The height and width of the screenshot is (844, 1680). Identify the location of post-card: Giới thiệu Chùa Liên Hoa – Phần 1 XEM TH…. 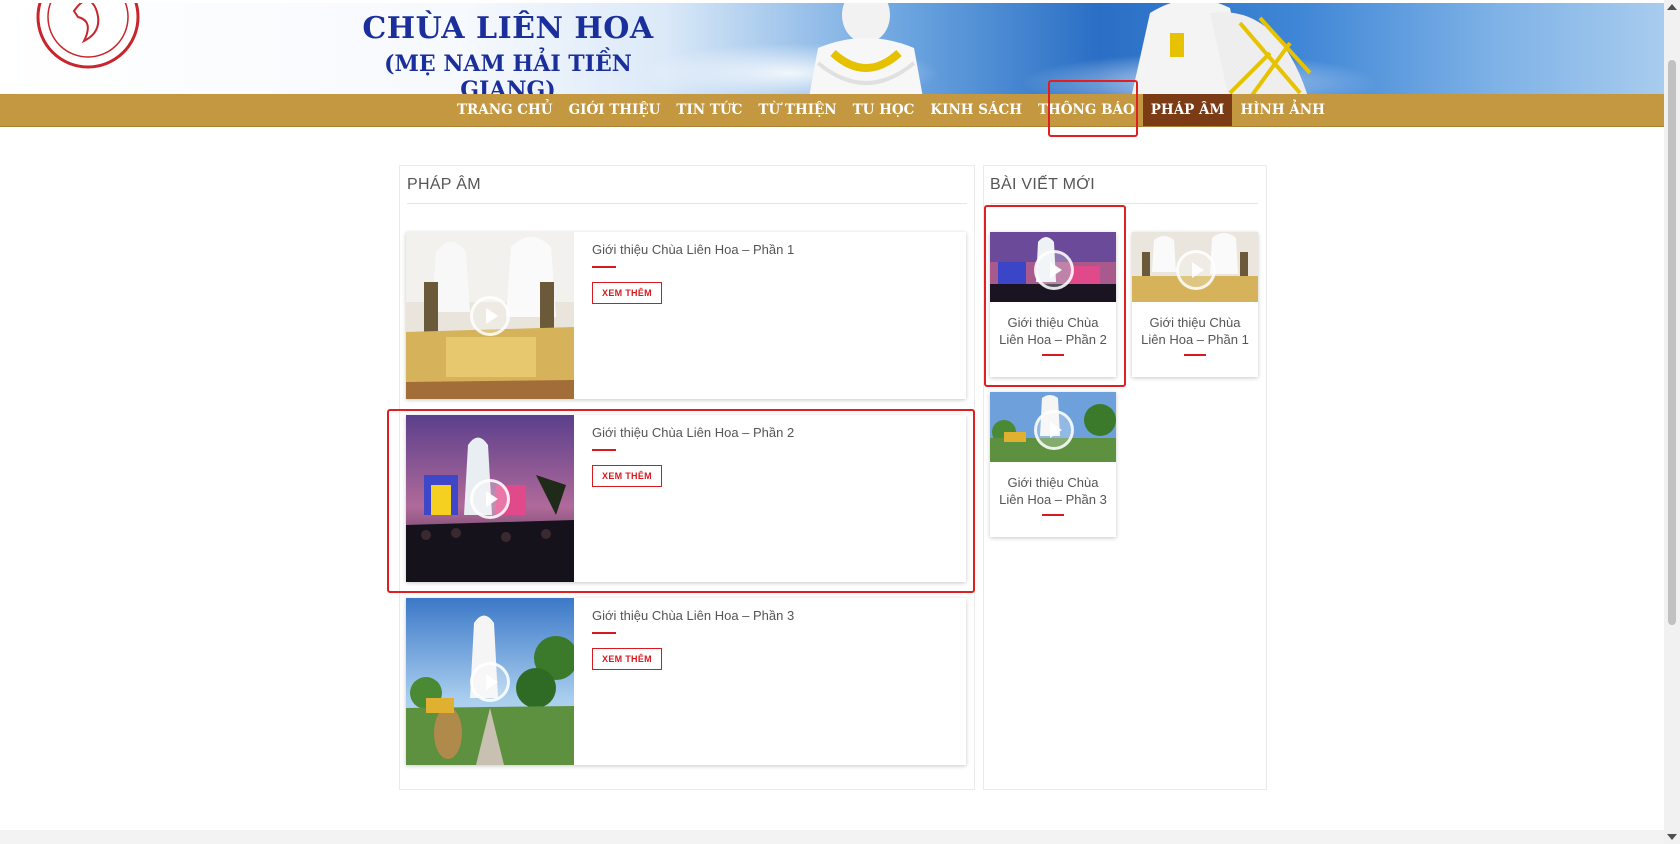
(686, 315).